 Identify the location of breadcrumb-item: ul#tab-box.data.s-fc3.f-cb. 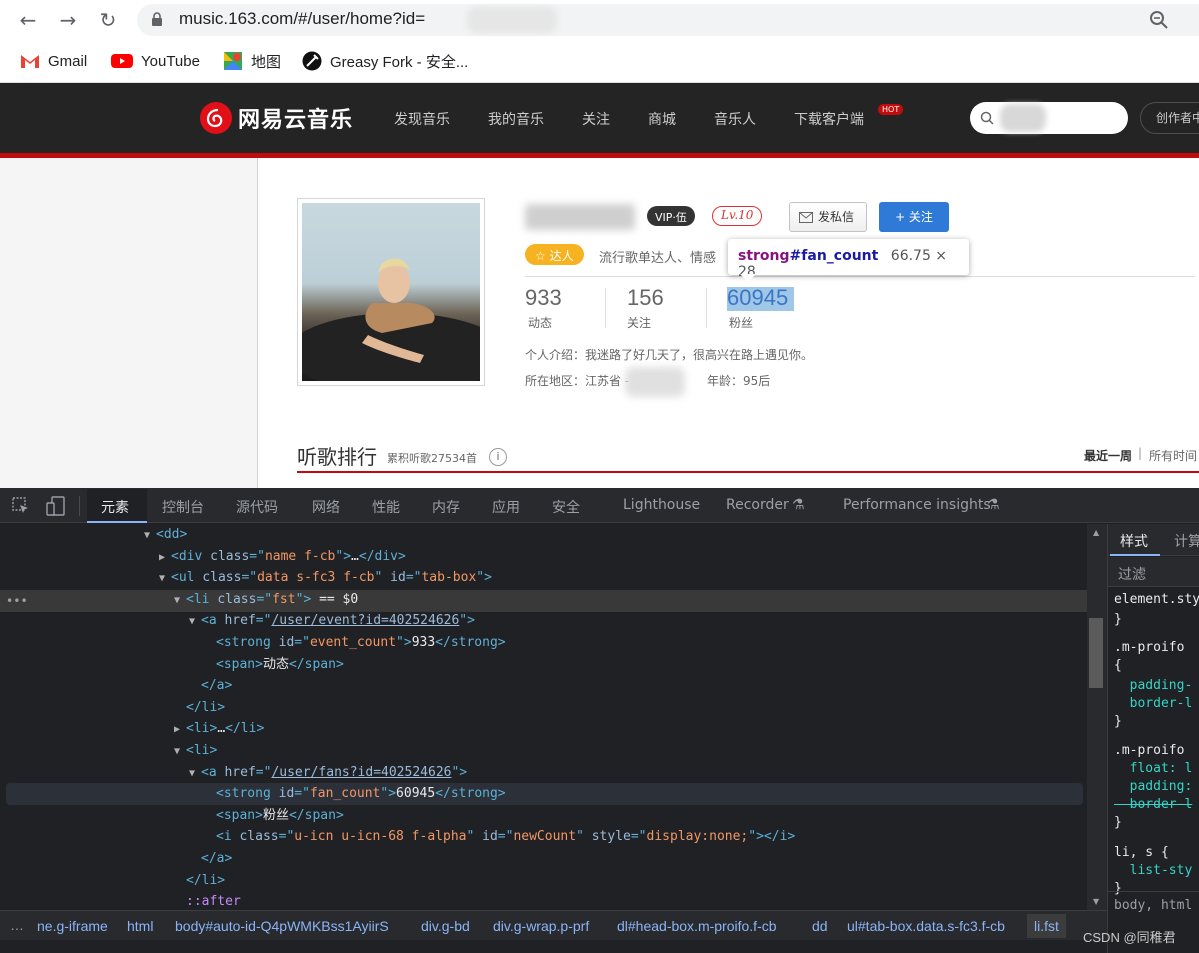
(926, 926).